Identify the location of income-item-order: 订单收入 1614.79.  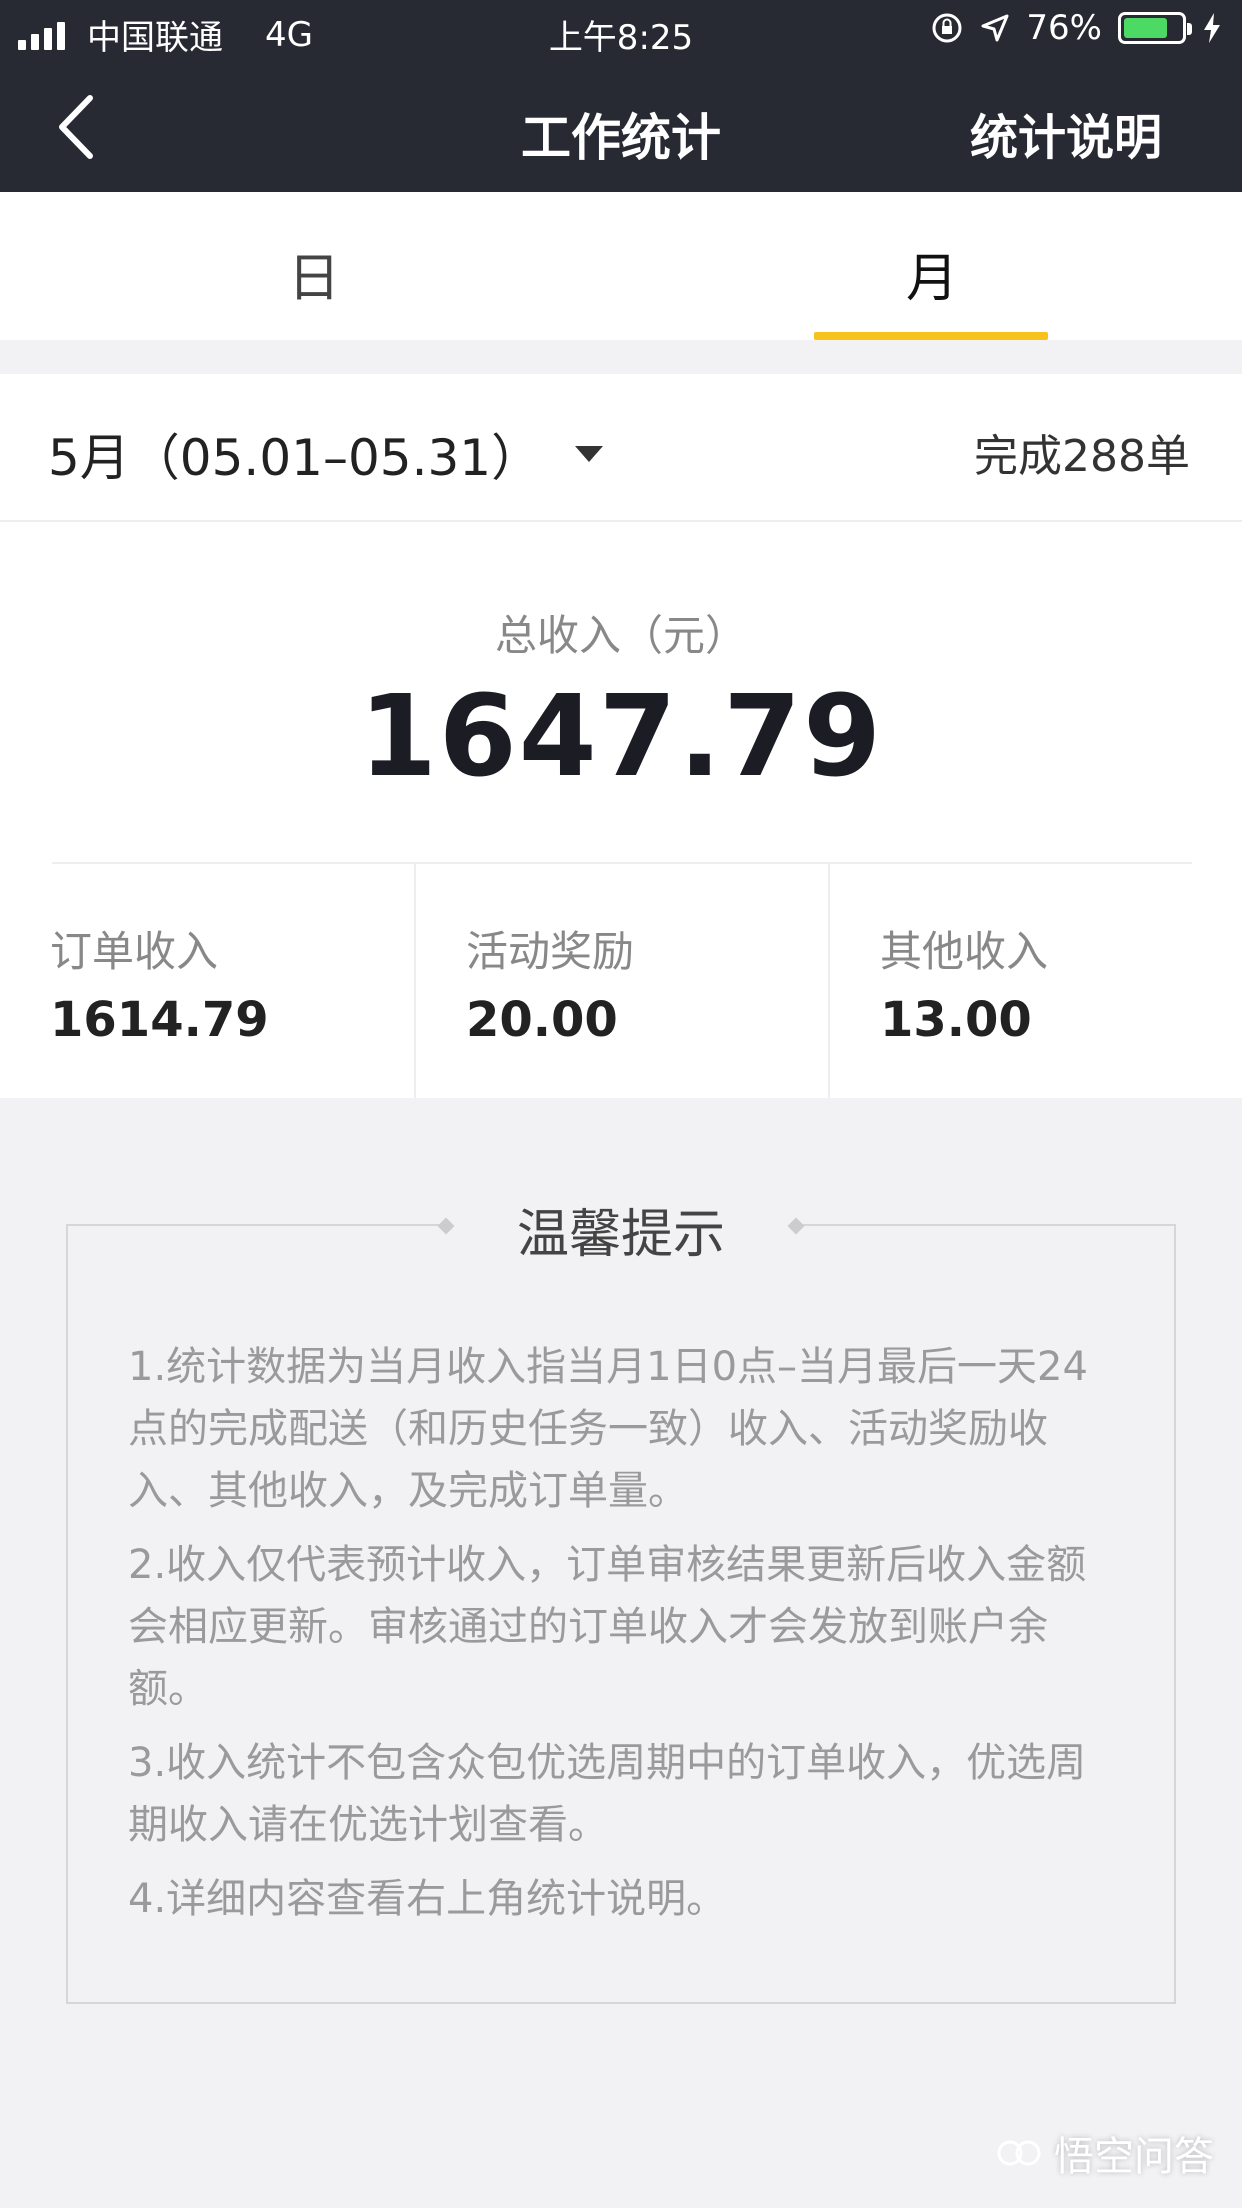
(207, 981).